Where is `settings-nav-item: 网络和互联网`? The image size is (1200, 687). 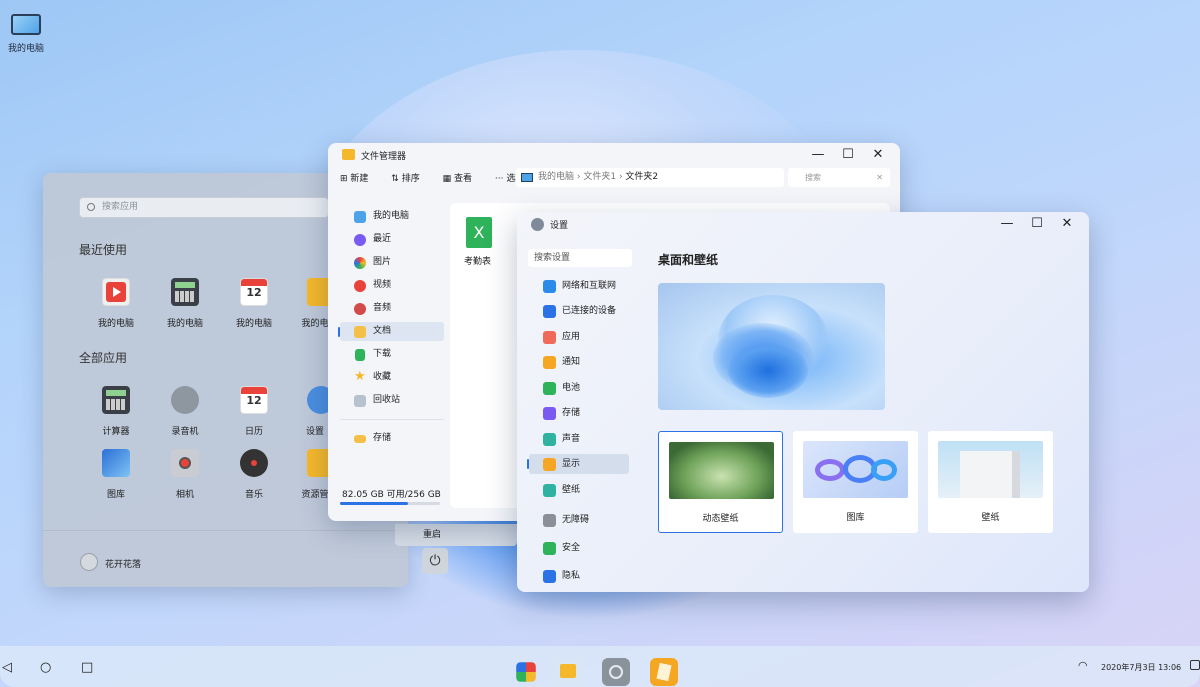
settings-nav-item: 网络和互联网 is located at coordinates (579, 286).